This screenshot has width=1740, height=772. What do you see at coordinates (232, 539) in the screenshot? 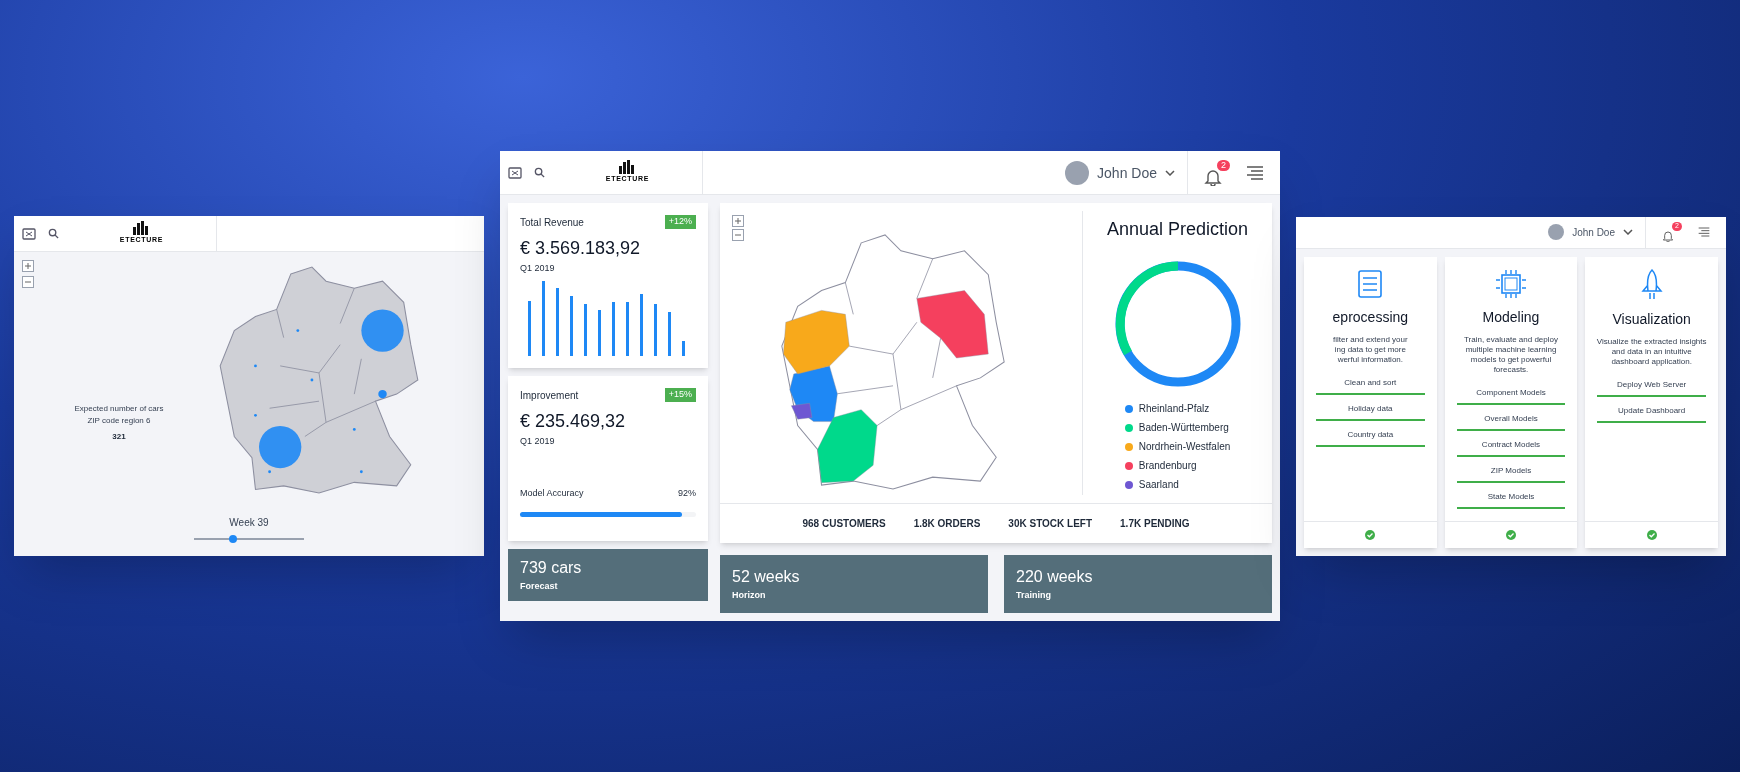
I see `slider-thumb` at bounding box center [232, 539].